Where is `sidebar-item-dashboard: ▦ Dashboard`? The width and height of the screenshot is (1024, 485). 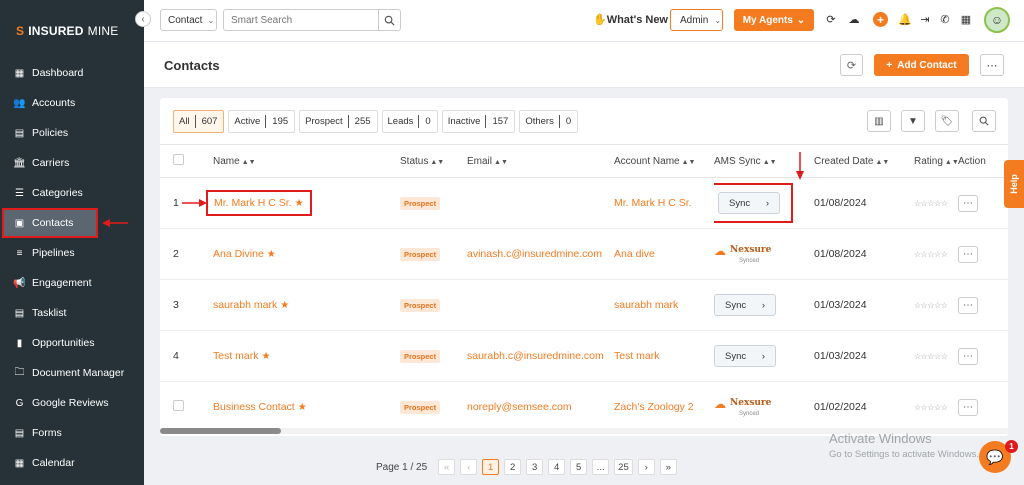 sidebar-item-dashboard: ▦ Dashboard is located at coordinates (72, 73).